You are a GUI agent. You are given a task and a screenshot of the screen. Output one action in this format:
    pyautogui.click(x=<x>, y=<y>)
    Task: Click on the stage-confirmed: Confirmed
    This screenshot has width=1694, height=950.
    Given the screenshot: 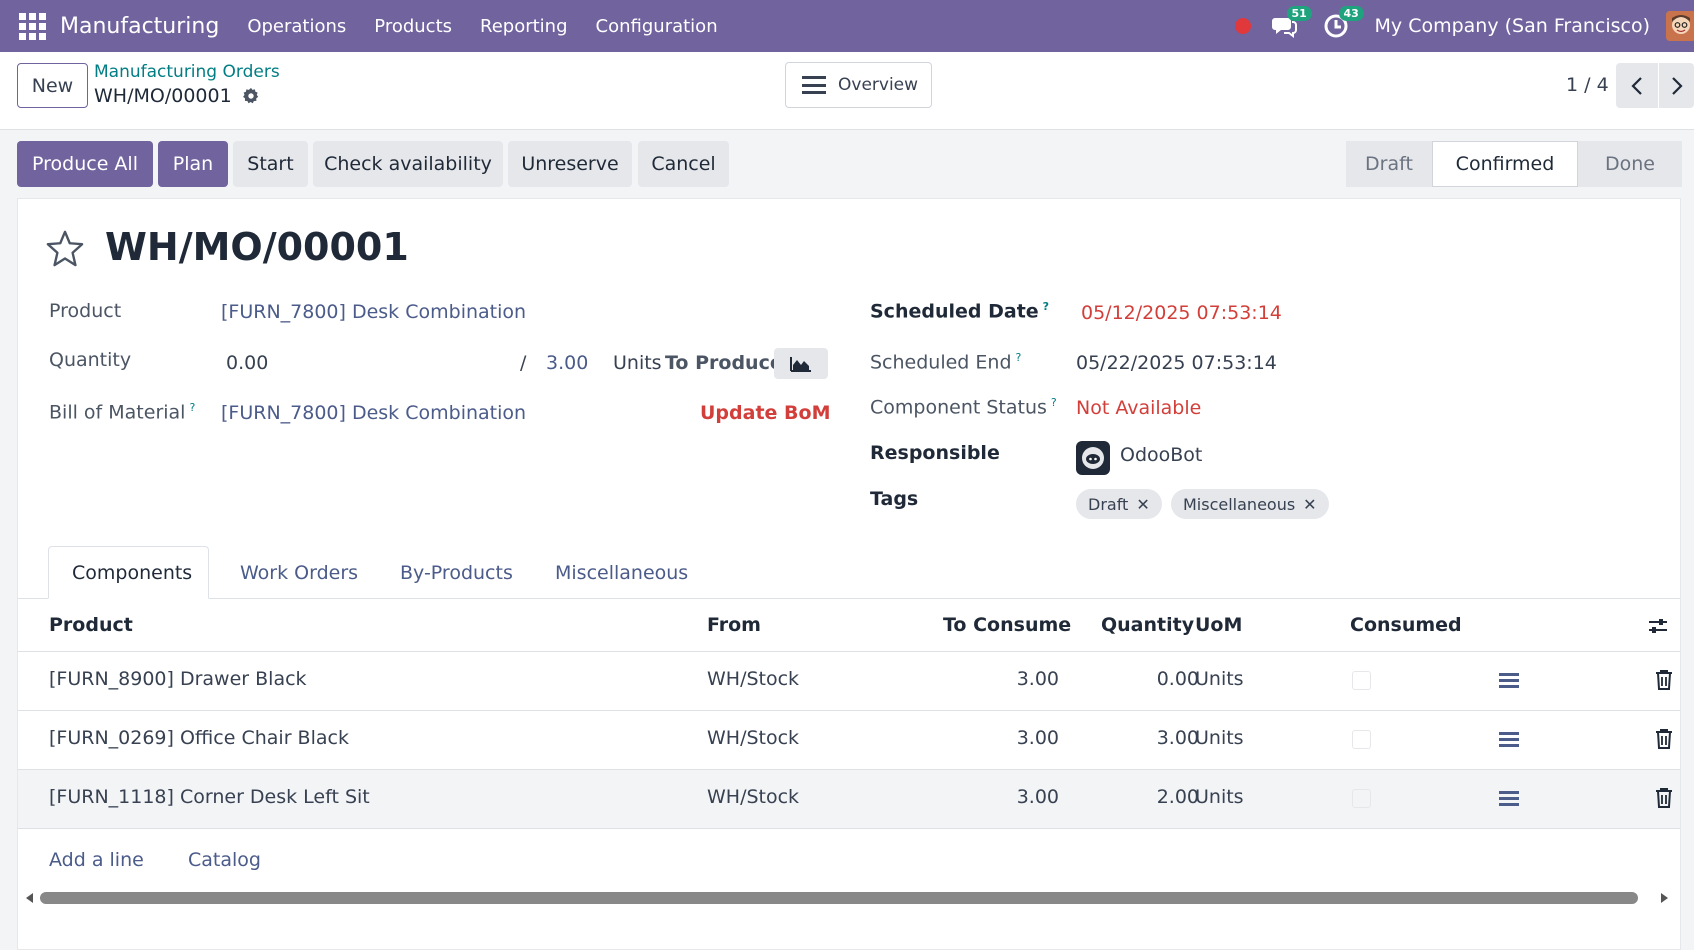 What is the action you would take?
    pyautogui.click(x=1505, y=164)
    